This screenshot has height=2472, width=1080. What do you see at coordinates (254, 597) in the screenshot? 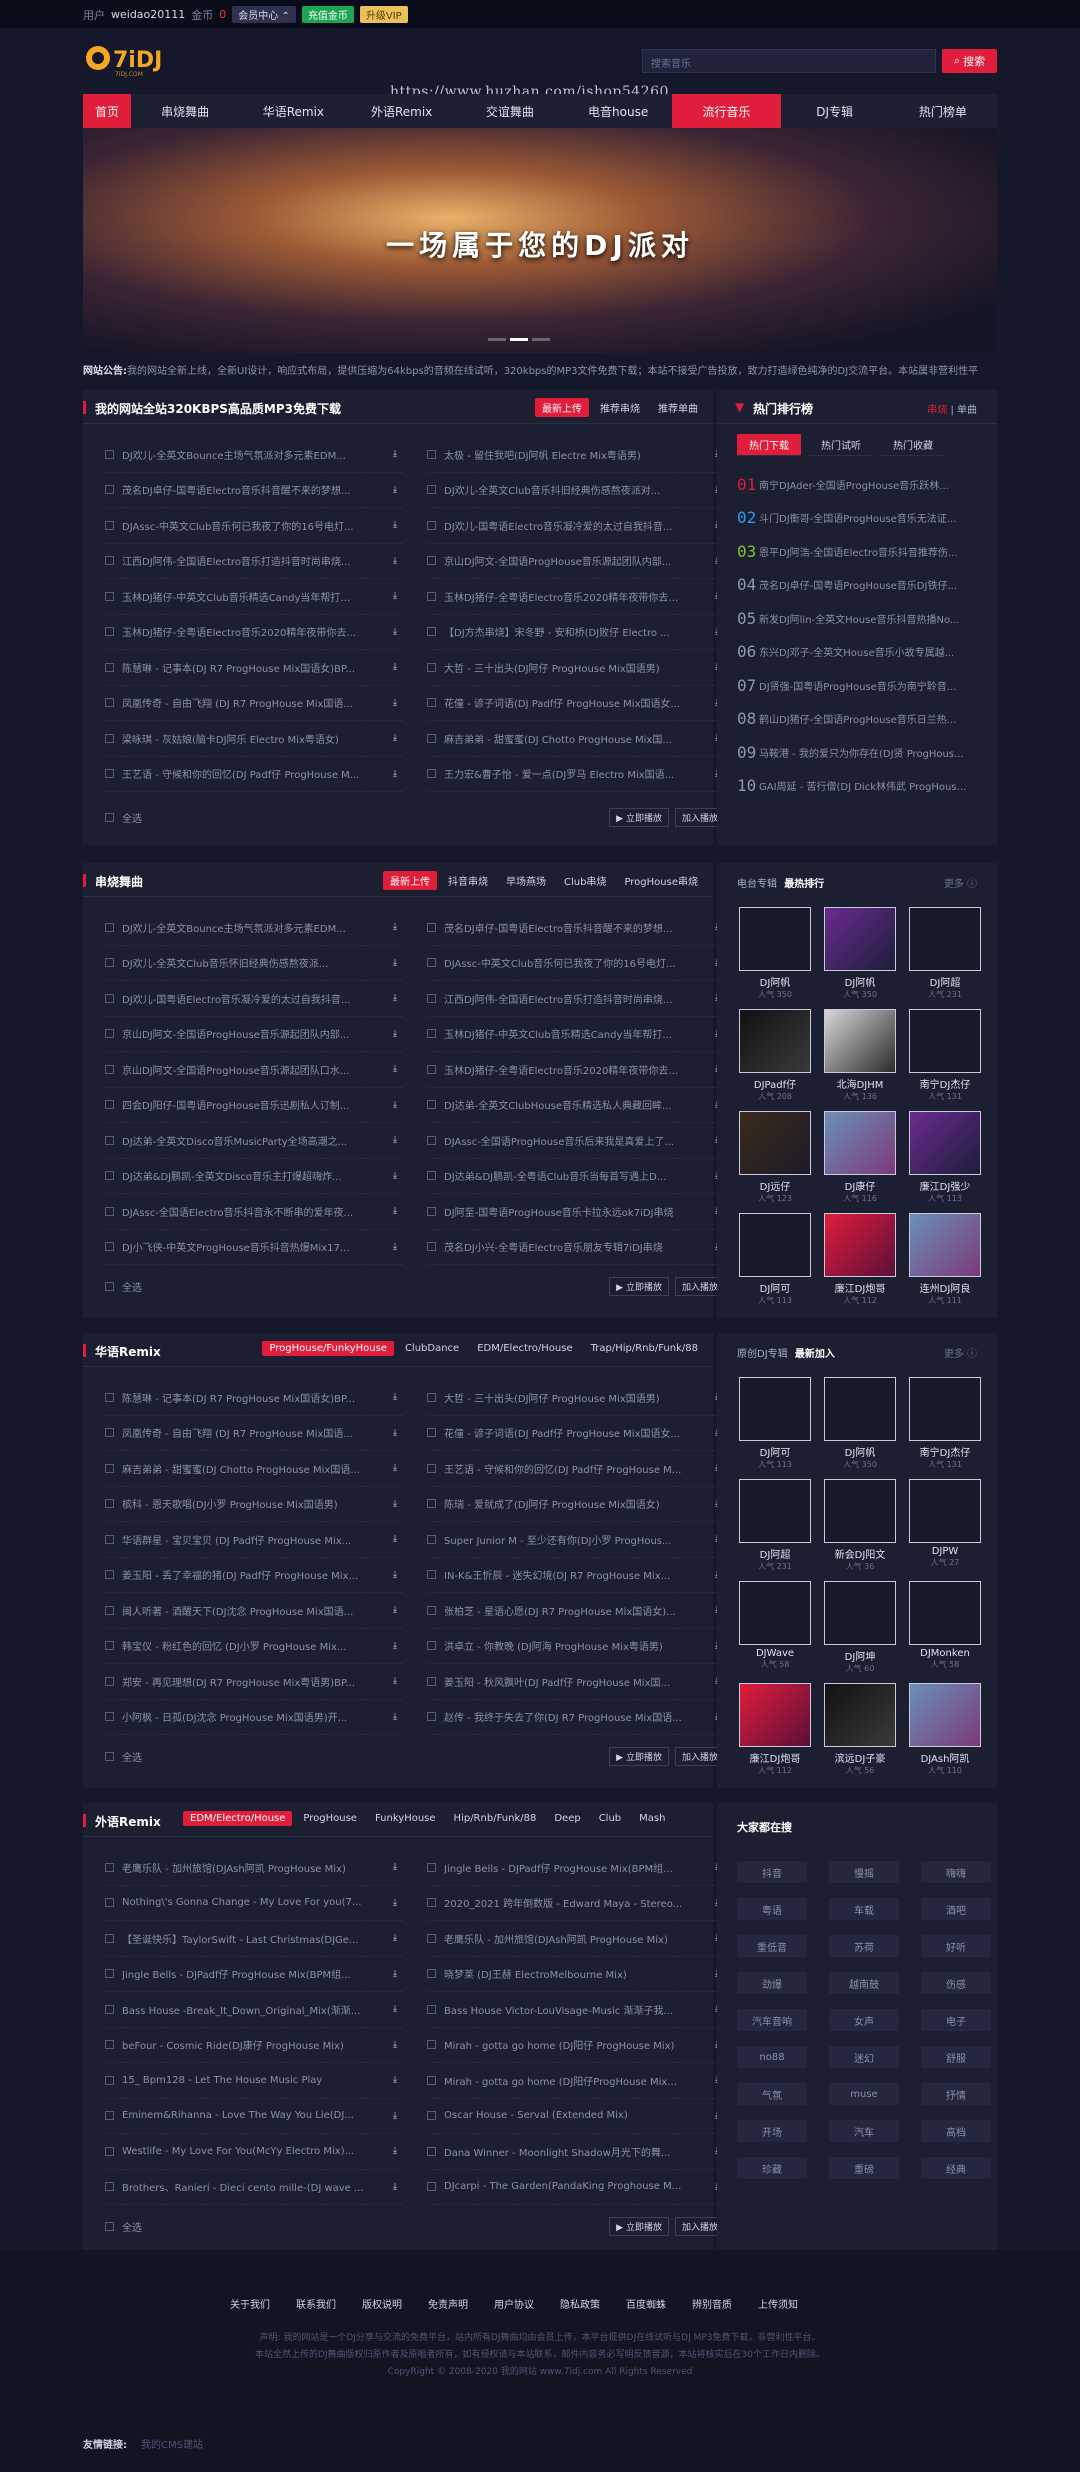
I see `song-item: 玉林DJ猪仔-中英文Club音乐精选Candy当年帮打... ⤓` at bounding box center [254, 597].